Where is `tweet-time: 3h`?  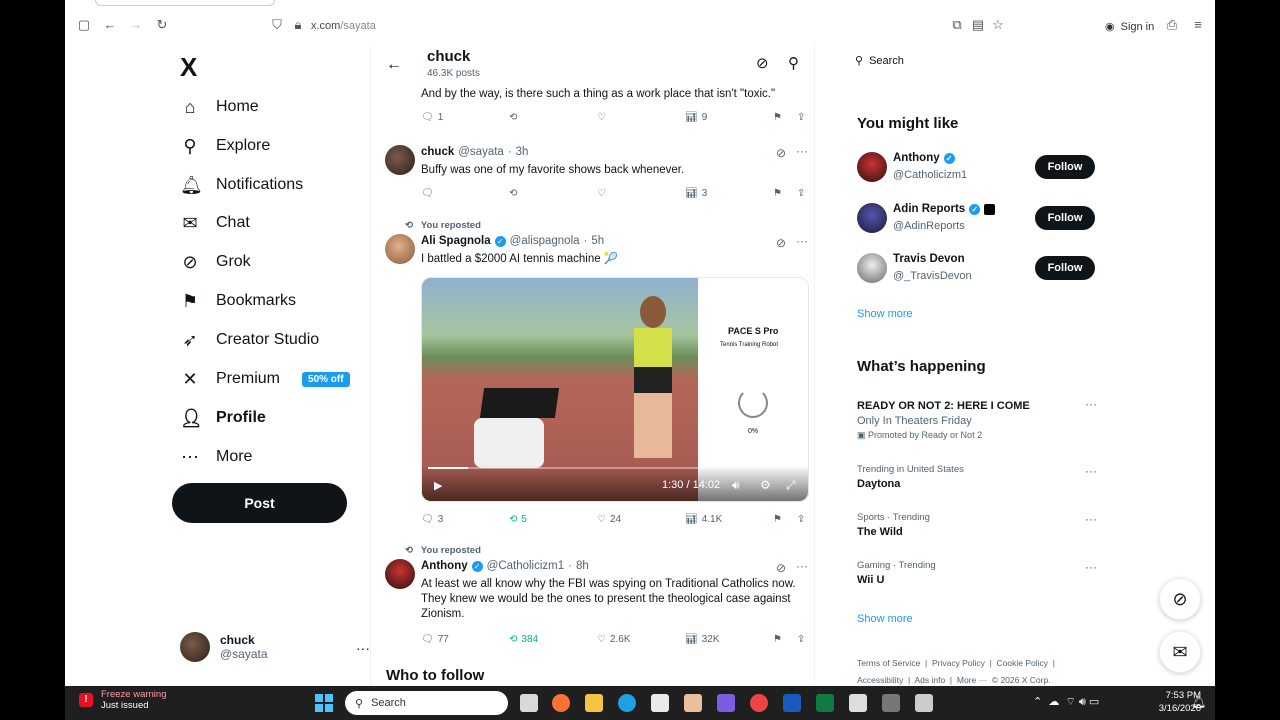 tweet-time: 3h is located at coordinates (522, 152).